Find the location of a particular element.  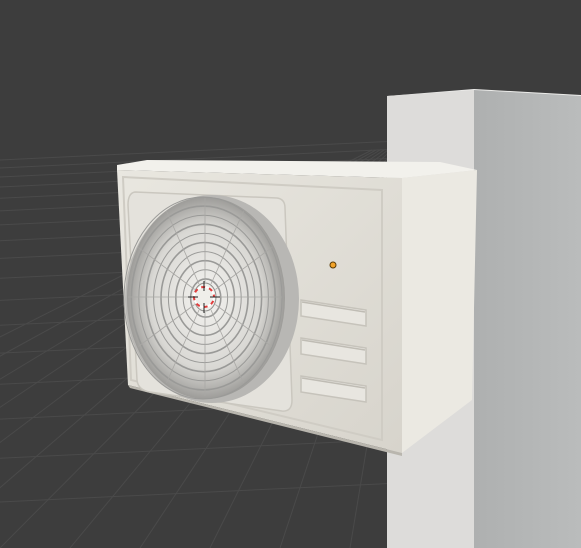

object-origin-dot is located at coordinates (333, 265).